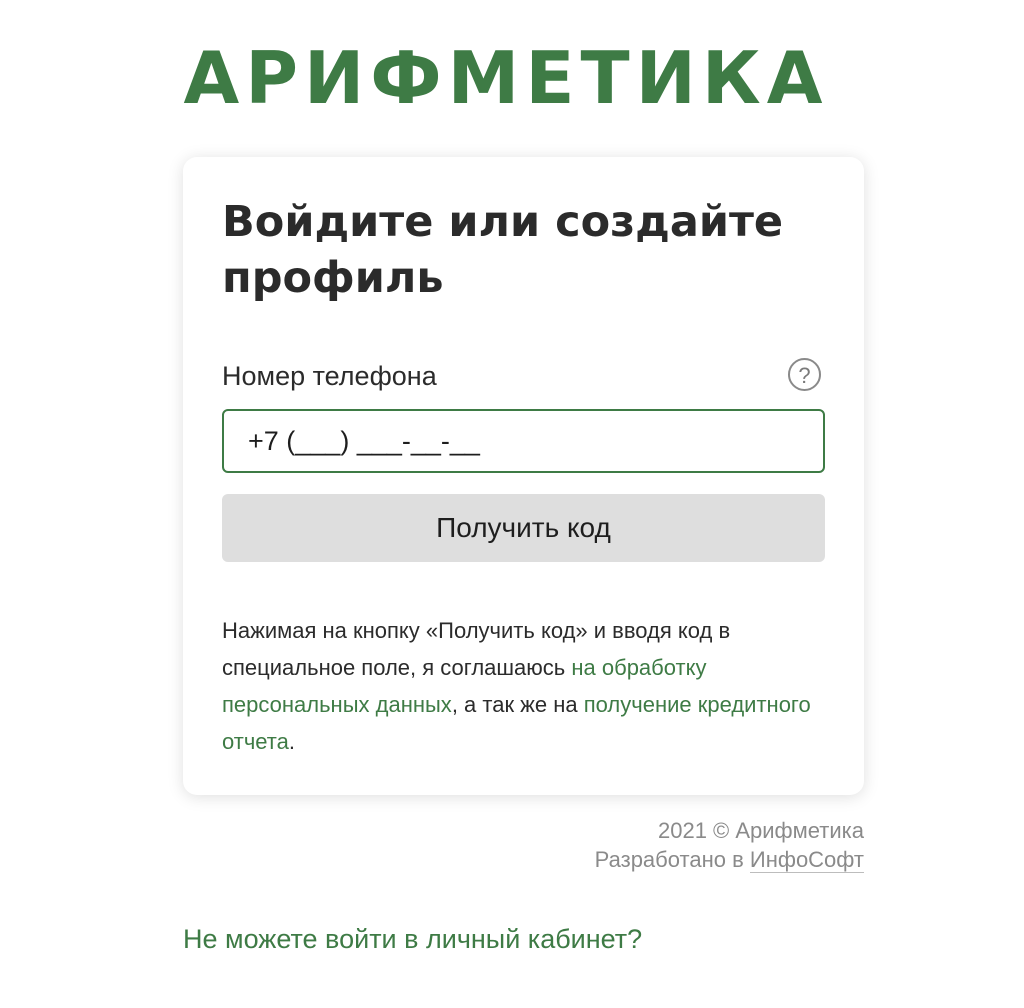 This screenshot has width=1024, height=1008. What do you see at coordinates (503, 250) in the screenshot?
I see `page-title: Войдите или создайте профиль` at bounding box center [503, 250].